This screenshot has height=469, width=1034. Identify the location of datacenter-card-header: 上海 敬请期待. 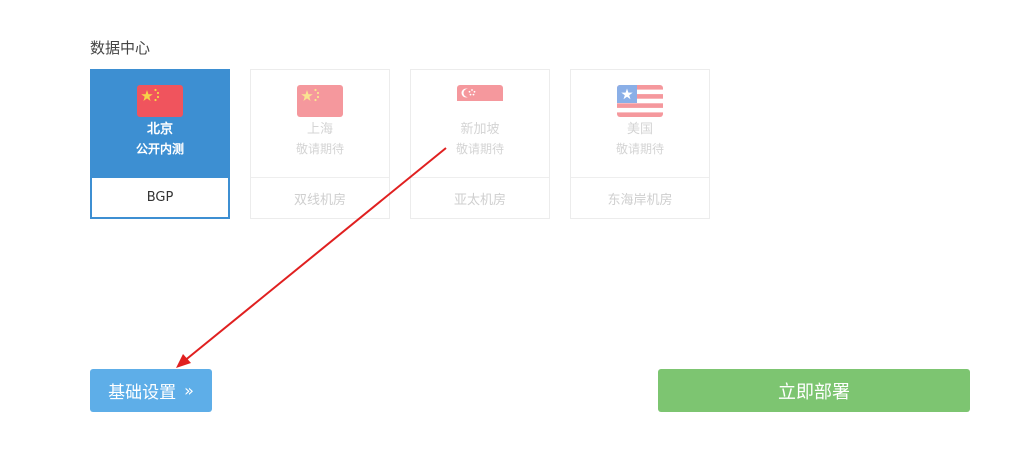
(320, 124).